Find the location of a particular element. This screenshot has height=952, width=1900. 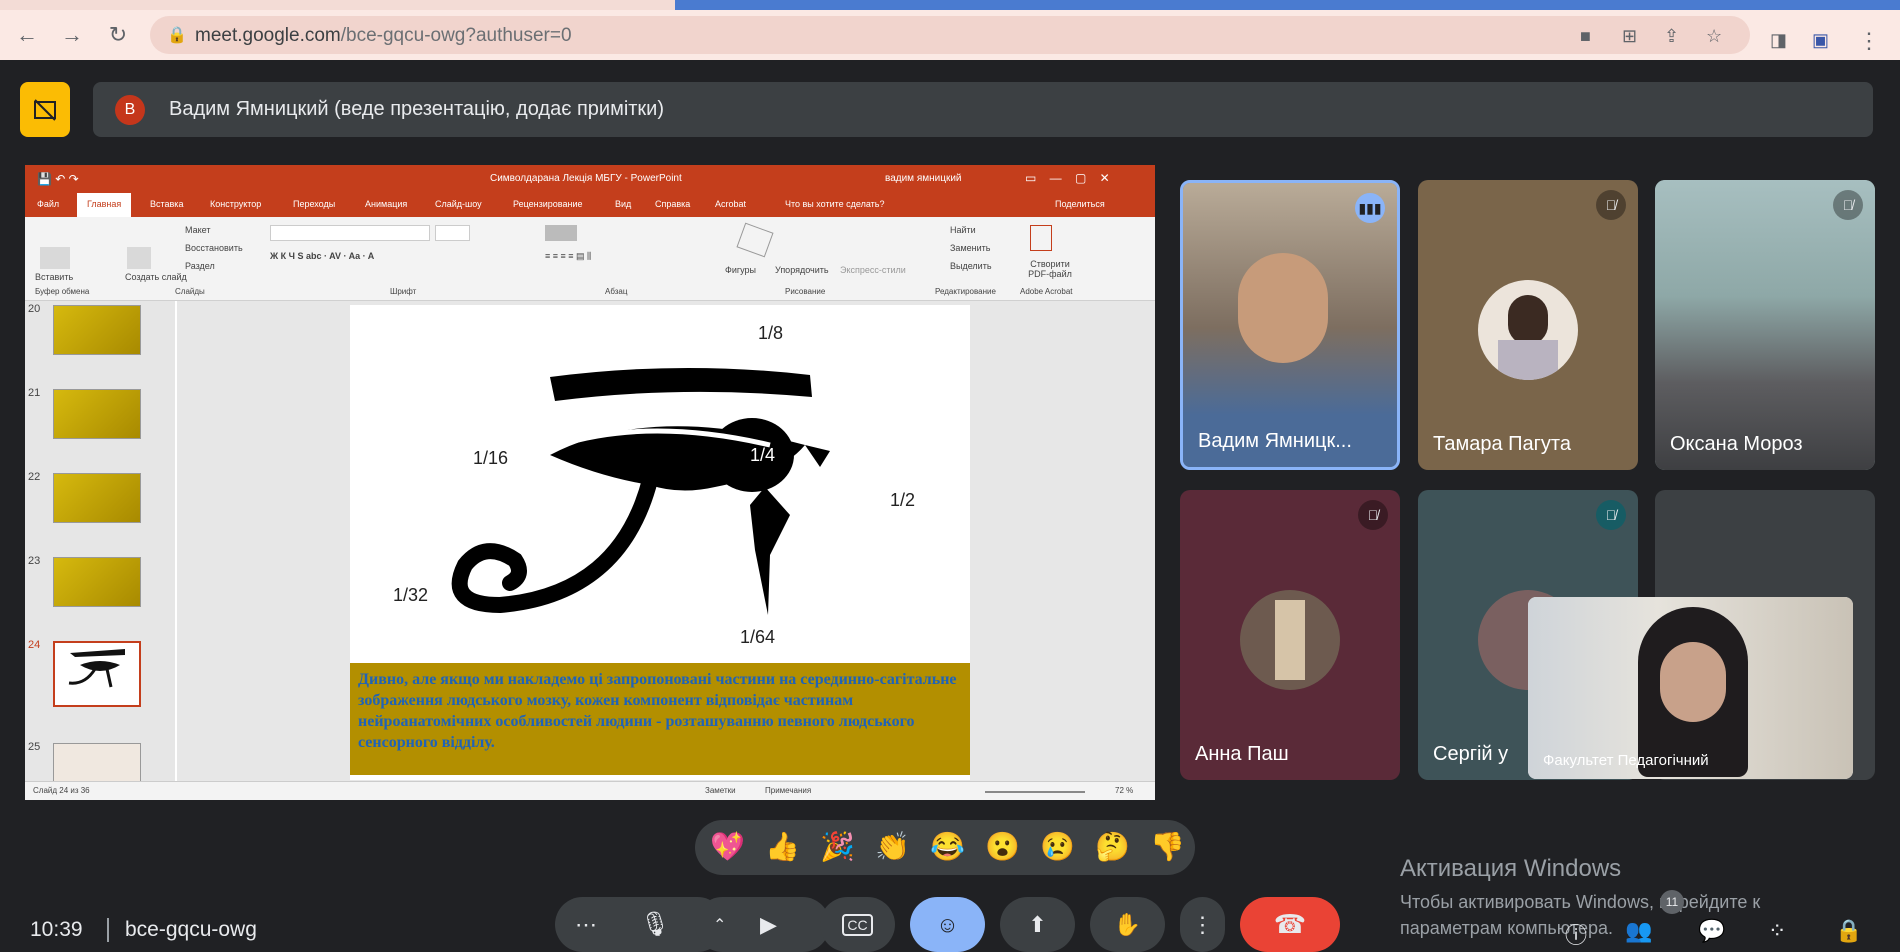

ppt-tab: Вставка is located at coordinates (166, 204).